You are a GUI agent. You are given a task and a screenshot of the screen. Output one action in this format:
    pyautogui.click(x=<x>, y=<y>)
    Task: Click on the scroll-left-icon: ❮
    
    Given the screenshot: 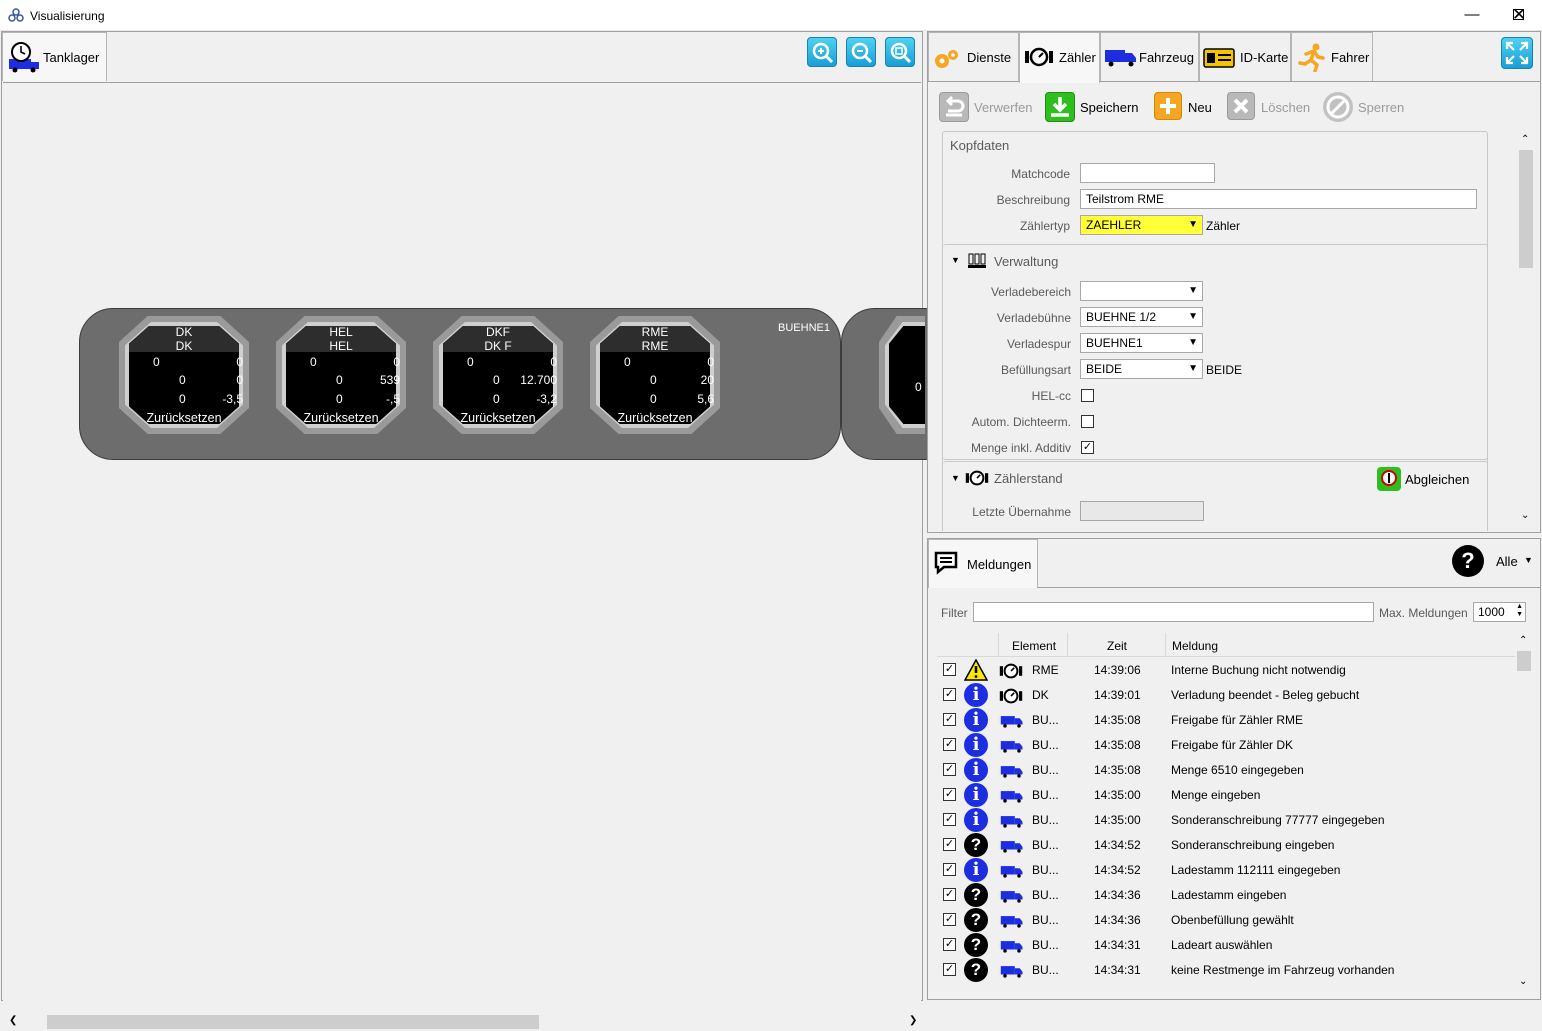 What is the action you would take?
    pyautogui.click(x=13, y=1020)
    